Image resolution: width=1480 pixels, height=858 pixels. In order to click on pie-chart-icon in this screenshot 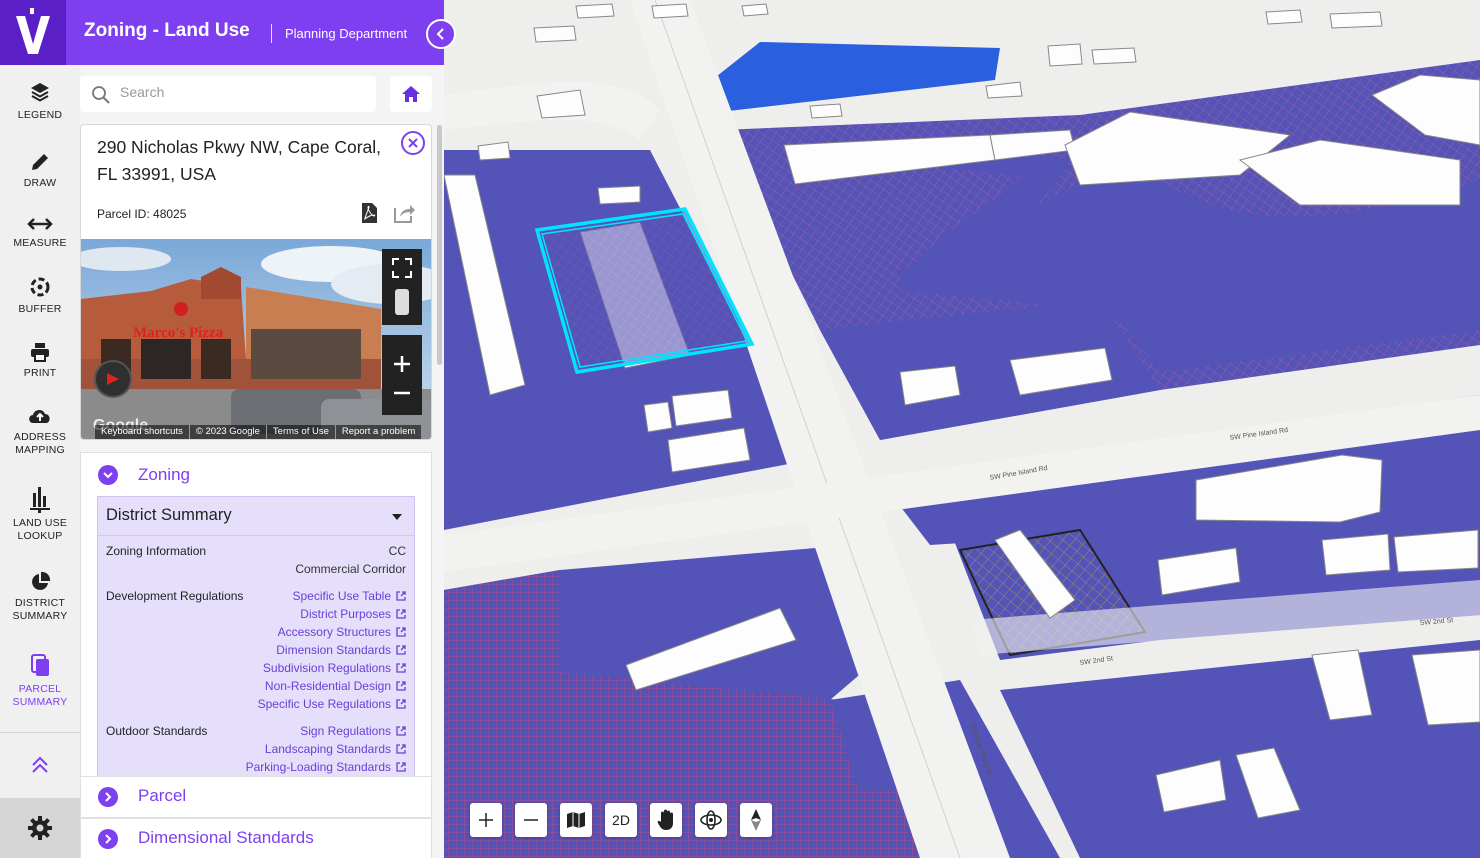, I will do `click(41, 580)`.